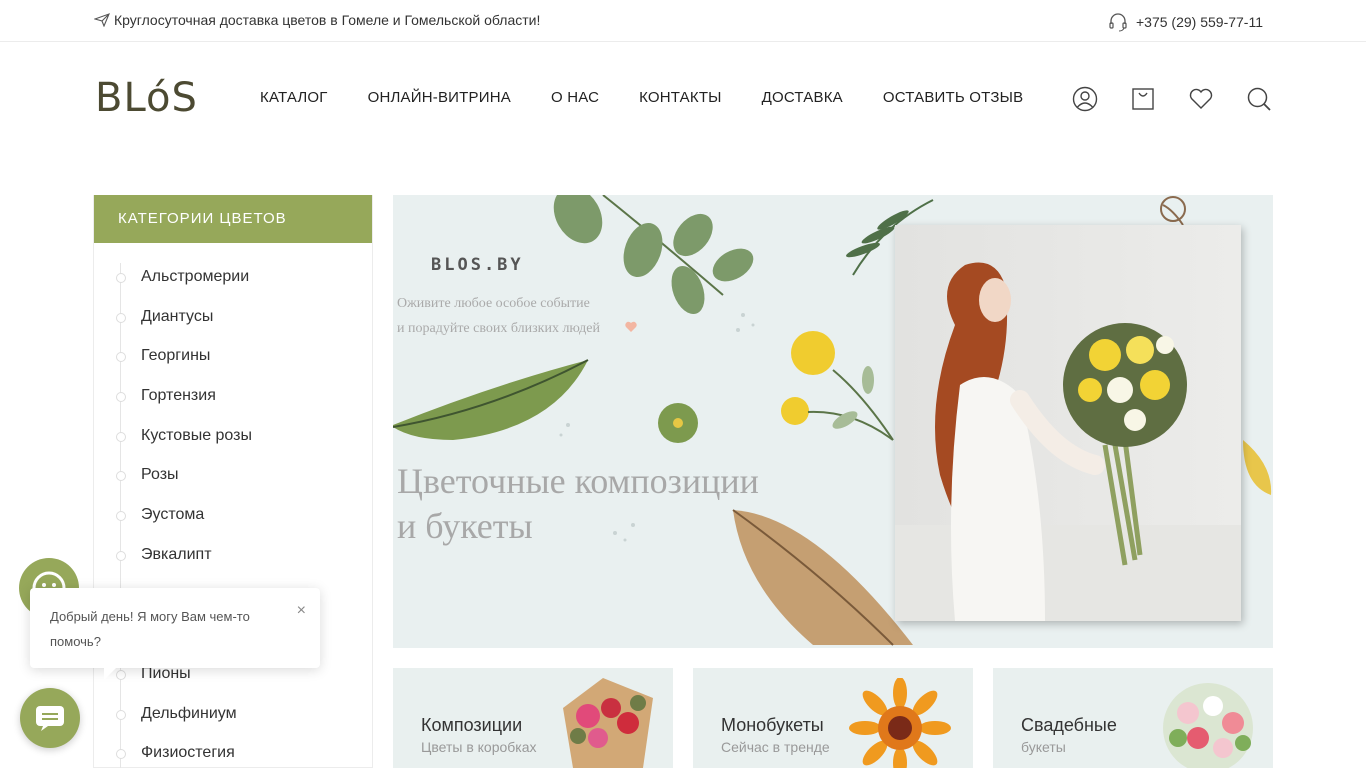 The image size is (1366, 768). Describe the element at coordinates (1259, 99) in the screenshot. I see `search-icon` at that location.